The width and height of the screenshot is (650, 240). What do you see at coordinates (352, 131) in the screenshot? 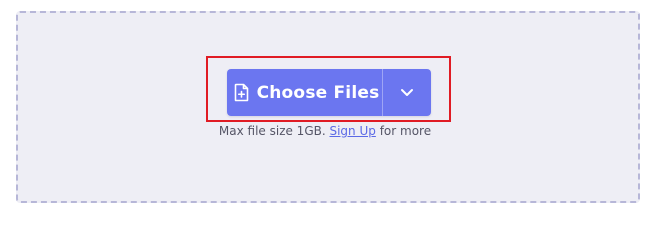
I see `sign-up-link: Sign Up` at bounding box center [352, 131].